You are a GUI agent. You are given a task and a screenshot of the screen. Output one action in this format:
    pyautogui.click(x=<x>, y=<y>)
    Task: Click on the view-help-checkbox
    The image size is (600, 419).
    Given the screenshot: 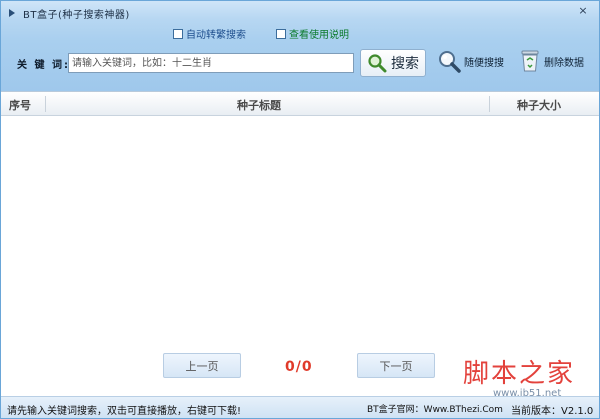 What is the action you would take?
    pyautogui.click(x=281, y=33)
    